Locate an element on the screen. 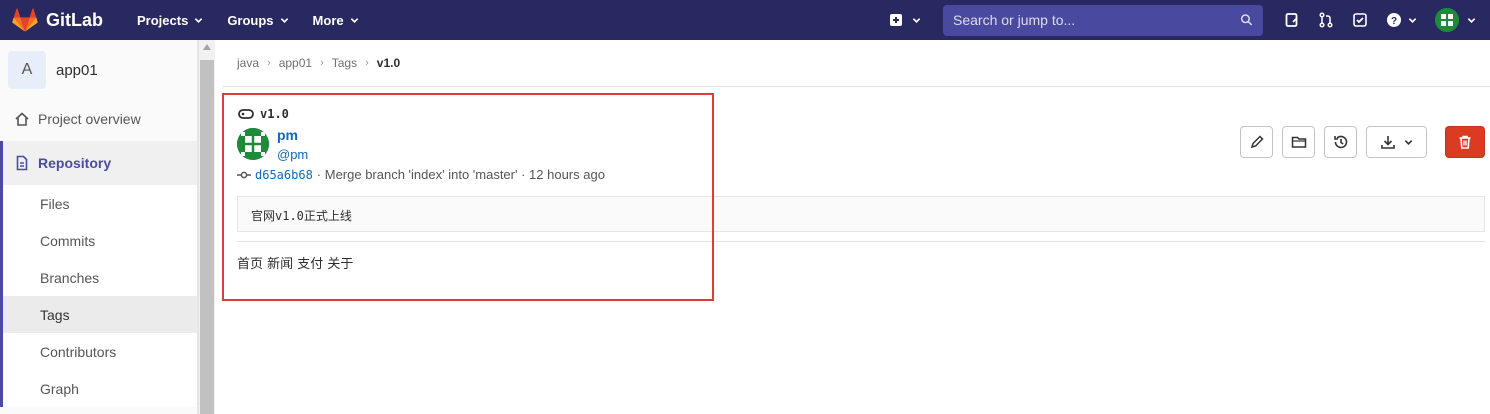 This screenshot has height=414, width=1490. breadcrumb-item: app01 is located at coordinates (295, 63).